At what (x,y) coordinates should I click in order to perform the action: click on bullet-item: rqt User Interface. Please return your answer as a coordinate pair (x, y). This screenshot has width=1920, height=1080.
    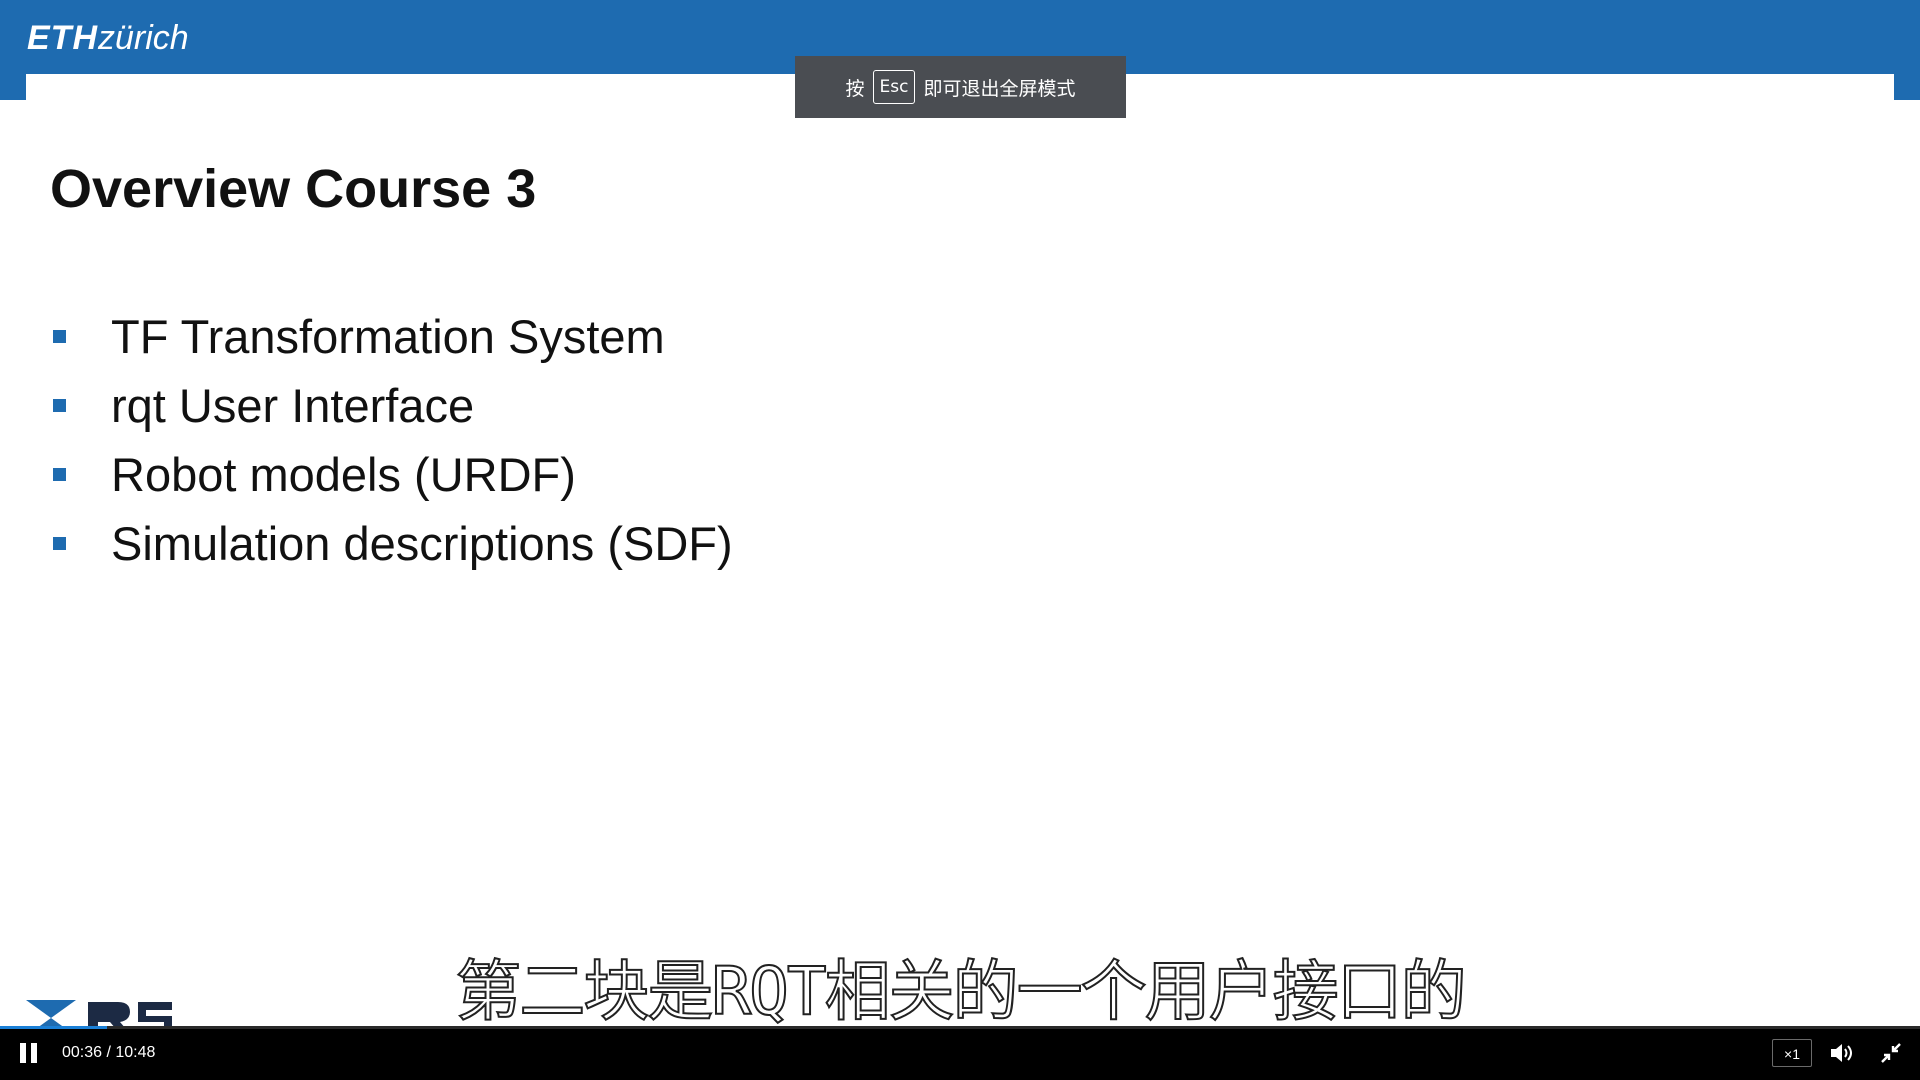
    Looking at the image, I should click on (391, 405).